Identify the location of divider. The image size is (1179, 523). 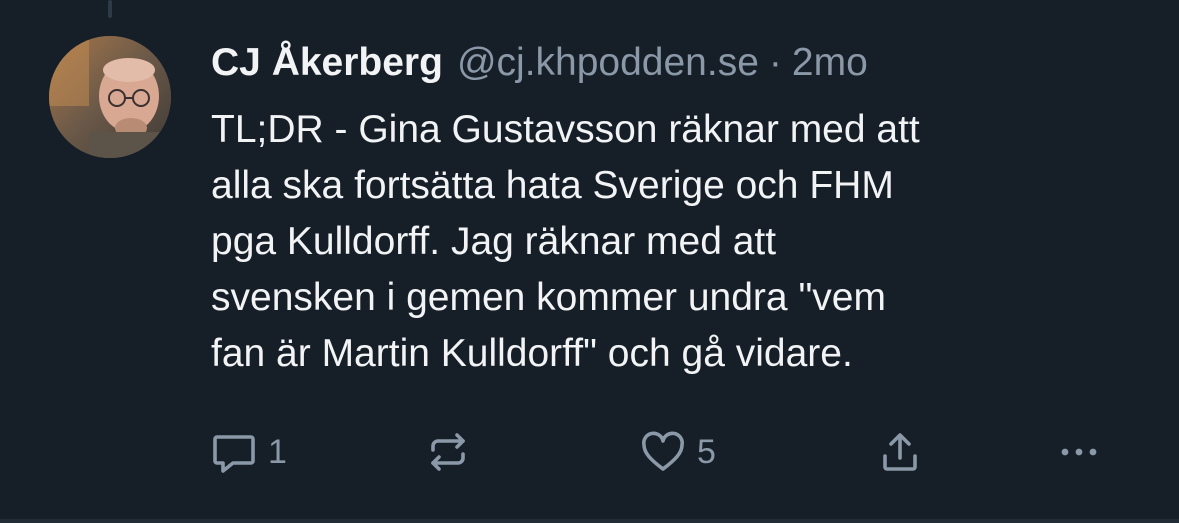
(589, 521).